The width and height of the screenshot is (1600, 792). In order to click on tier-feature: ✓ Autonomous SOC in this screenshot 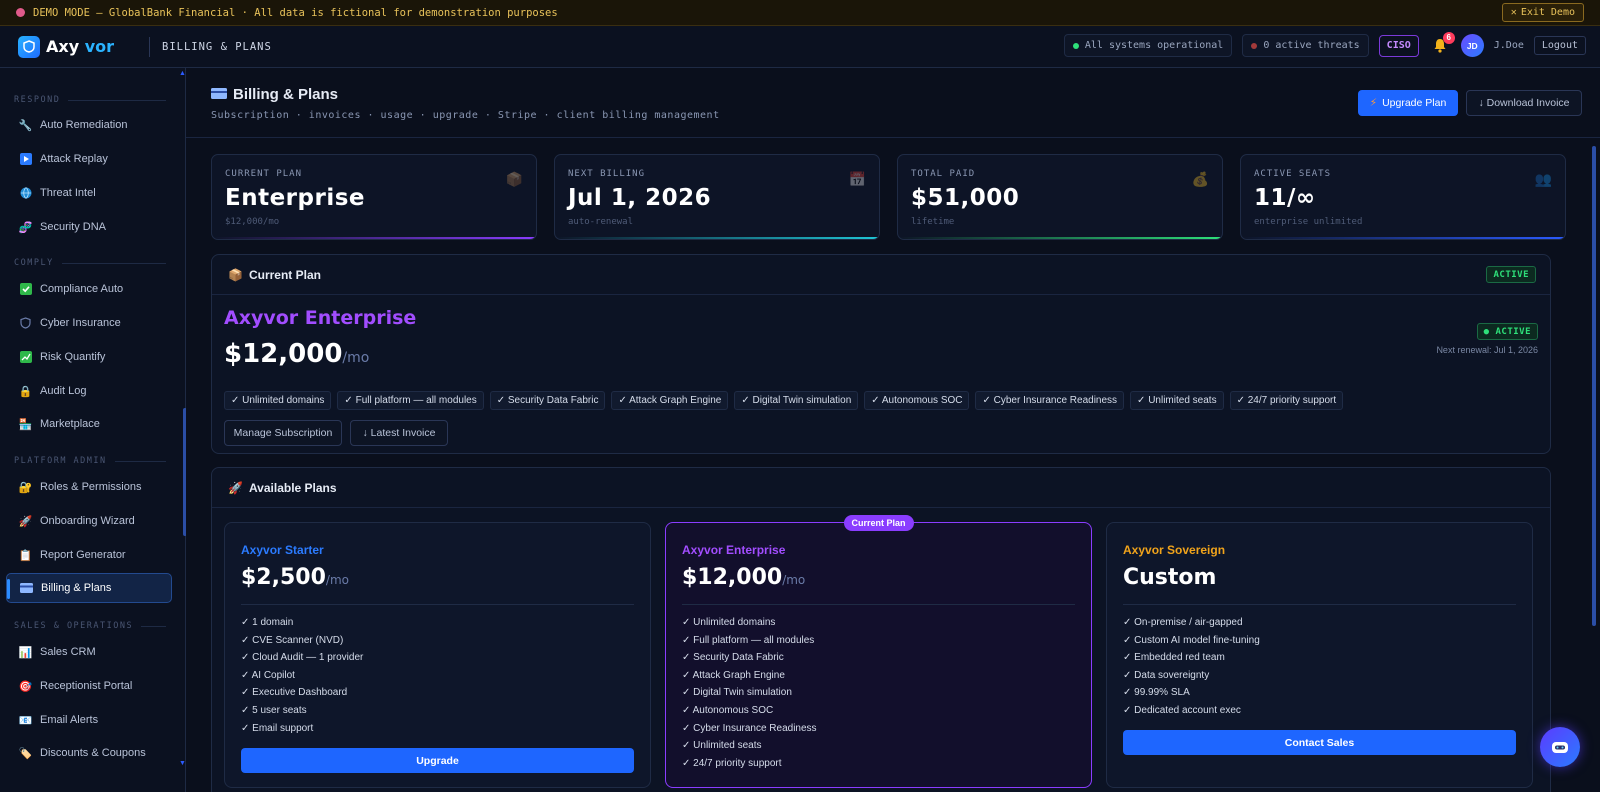, I will do `click(728, 710)`.